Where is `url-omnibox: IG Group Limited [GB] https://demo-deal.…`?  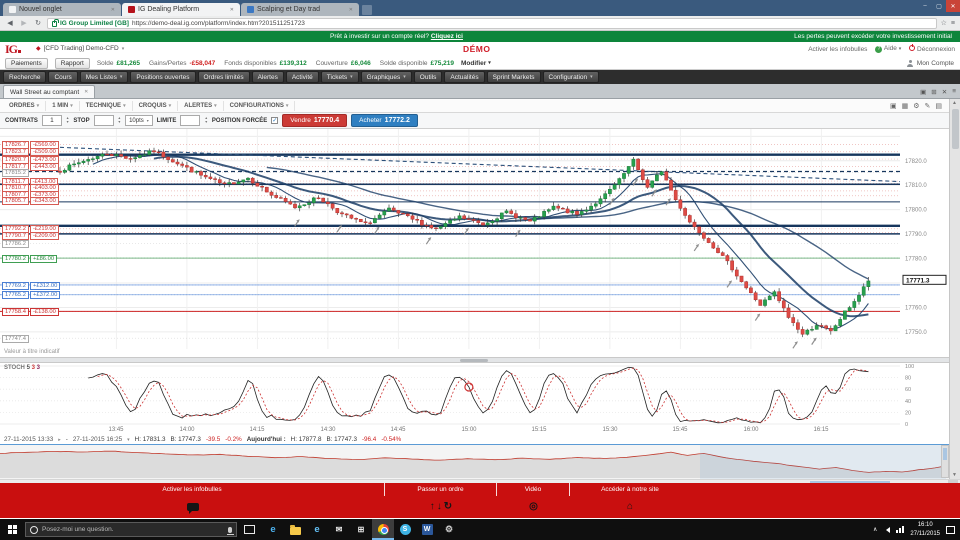
url-omnibox: IG Group Limited [GB] https://demo-deal.… is located at coordinates (492, 23).